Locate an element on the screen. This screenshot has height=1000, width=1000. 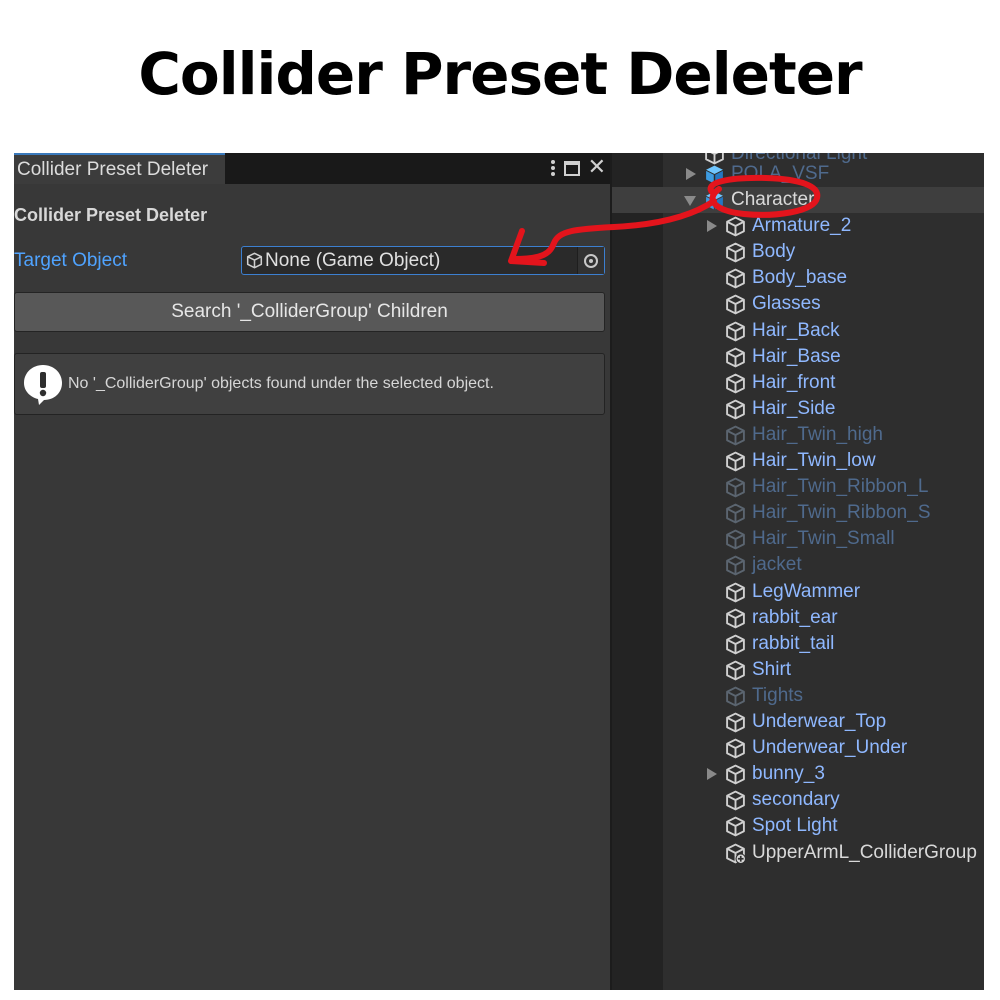
hierarchy-item-label: secondary is located at coordinates (796, 800).